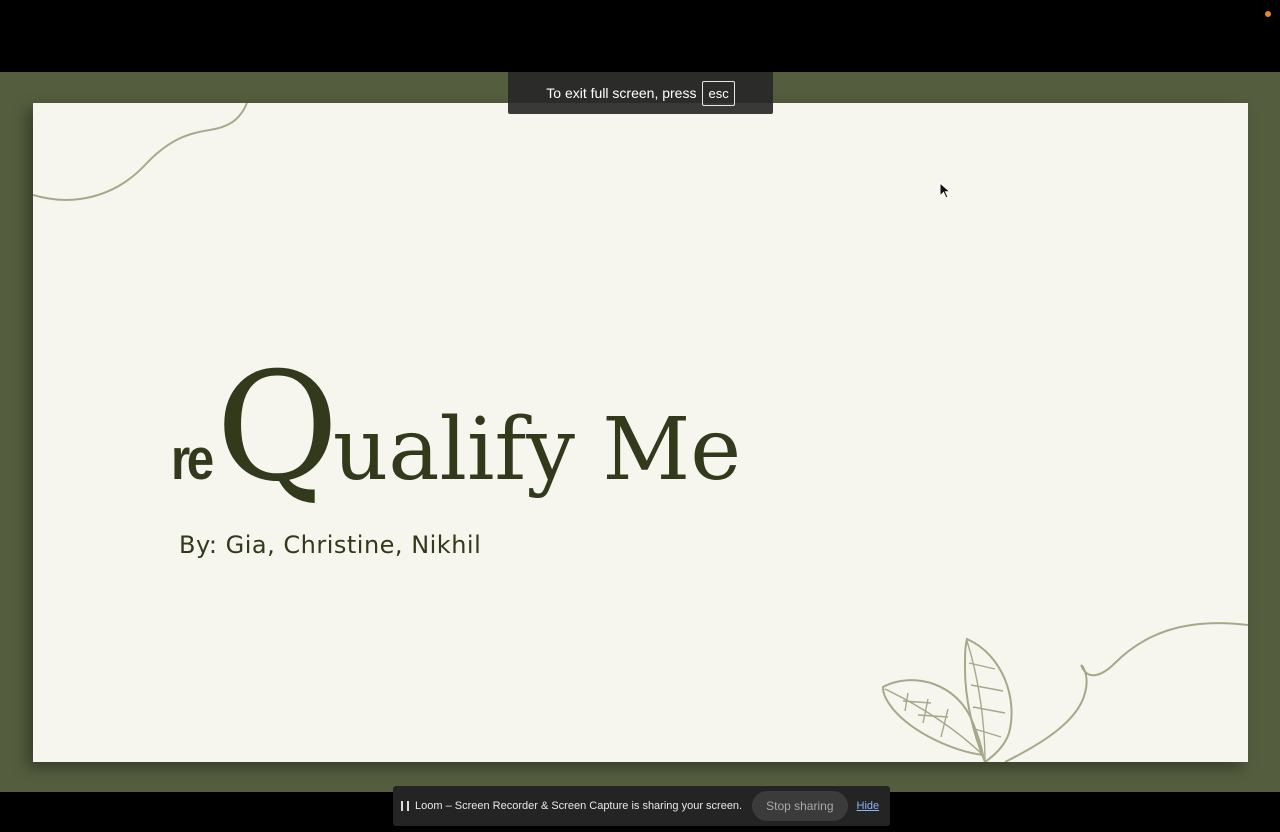 The width and height of the screenshot is (1280, 832). What do you see at coordinates (868, 806) in the screenshot?
I see `hide-link: Hide` at bounding box center [868, 806].